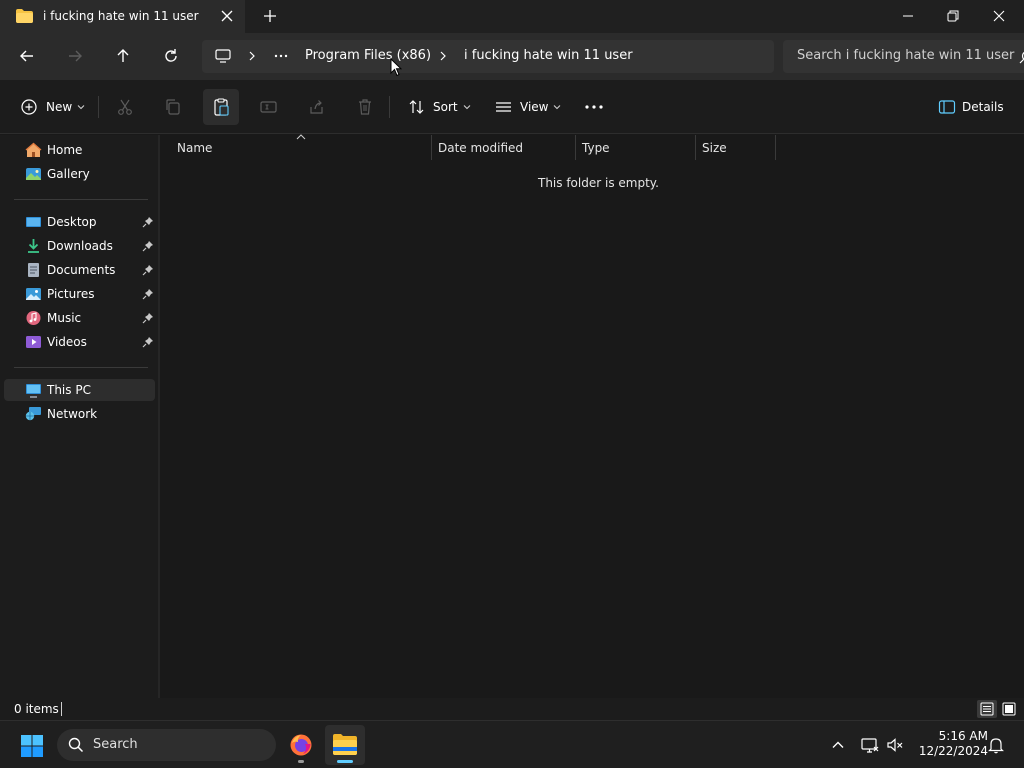 The image size is (1024, 768). What do you see at coordinates (194, 148) in the screenshot?
I see `column-header-name: Name` at bounding box center [194, 148].